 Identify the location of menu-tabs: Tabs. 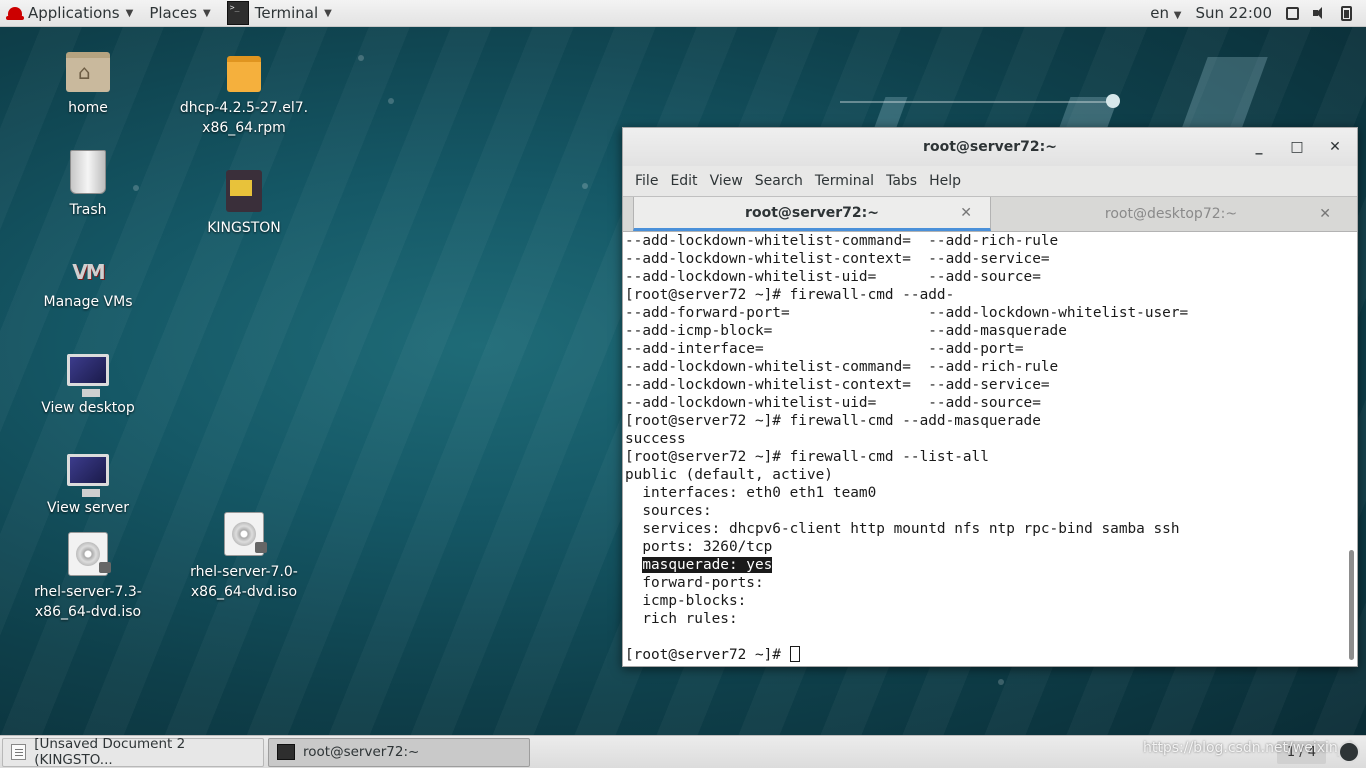
(901, 181).